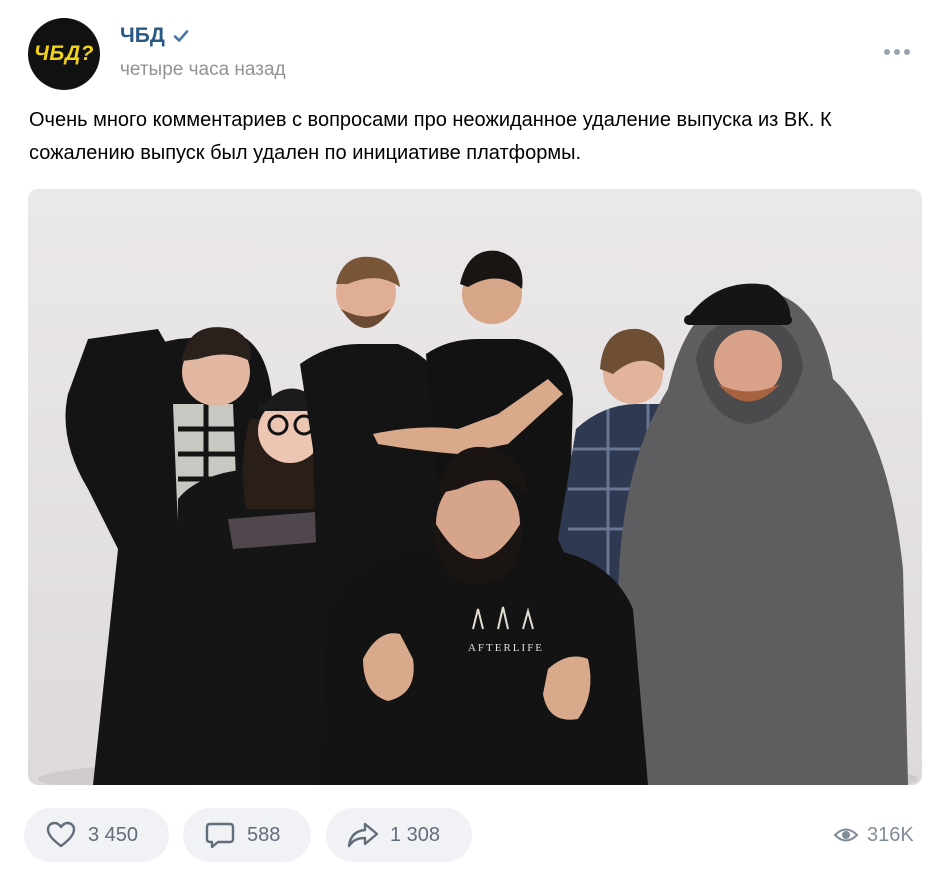 This screenshot has height=878, width=951. I want to click on share-icon, so click(363, 835).